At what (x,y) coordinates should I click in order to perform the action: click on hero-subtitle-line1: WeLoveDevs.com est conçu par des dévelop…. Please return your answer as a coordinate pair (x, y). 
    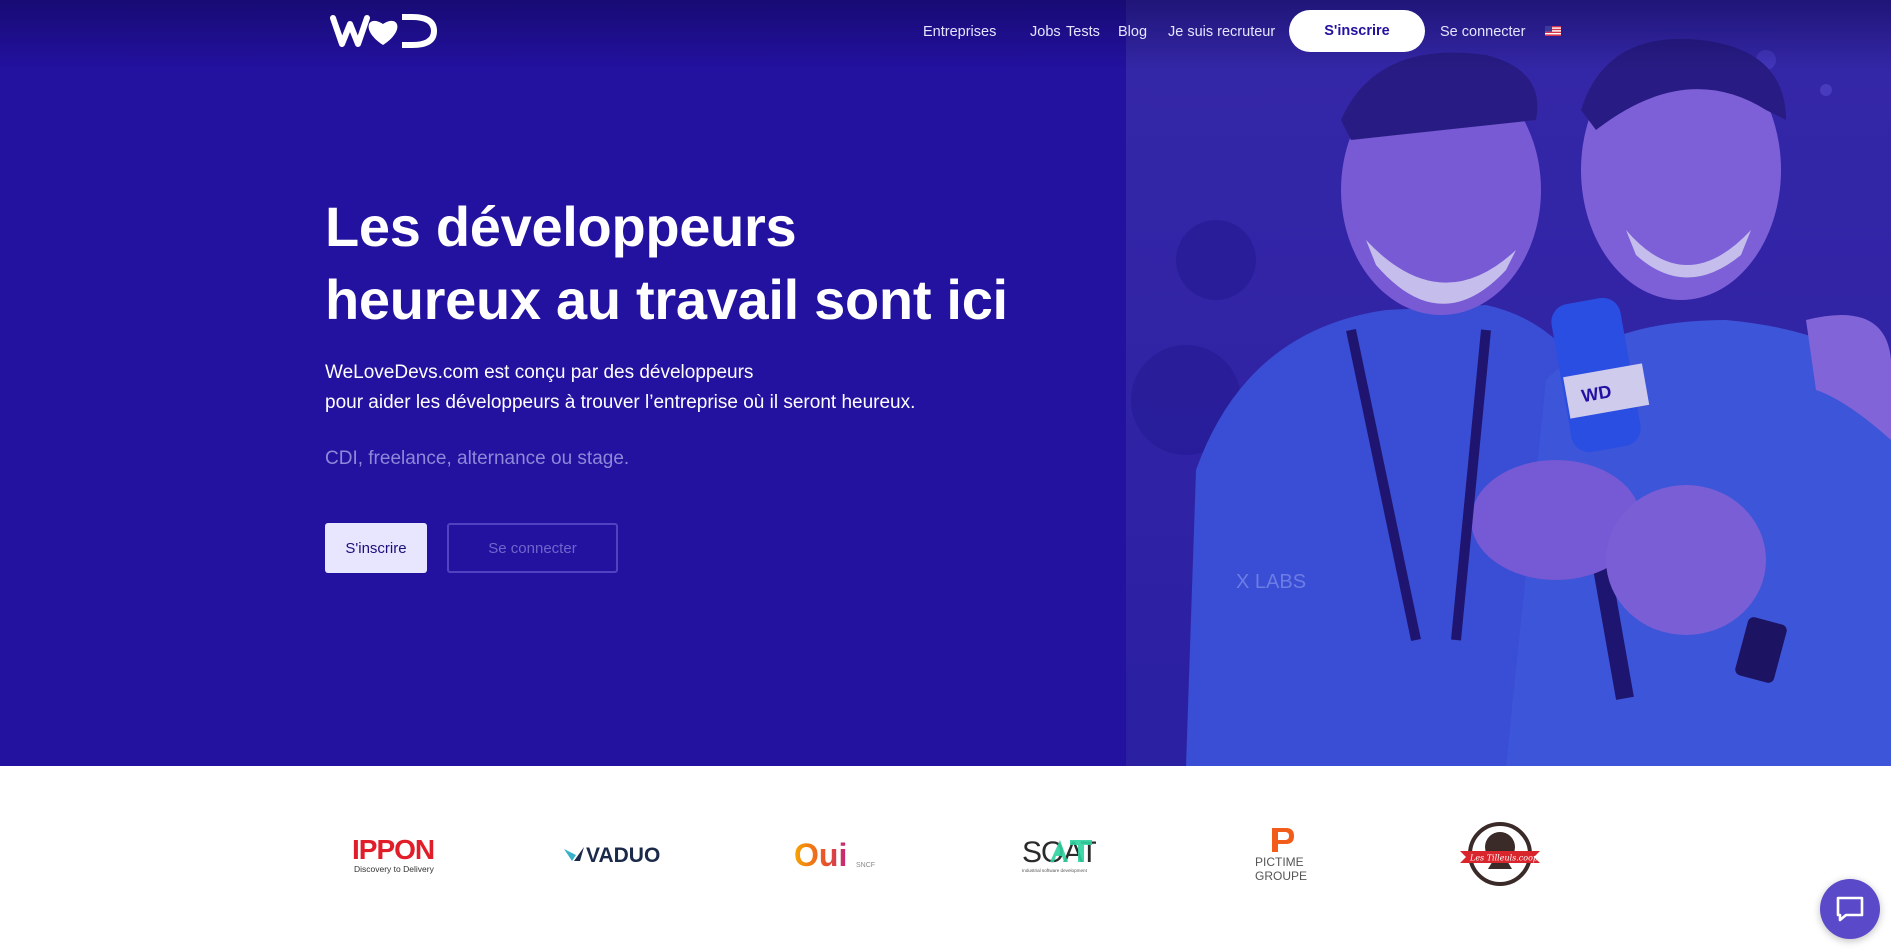
    Looking at the image, I should click on (539, 372).